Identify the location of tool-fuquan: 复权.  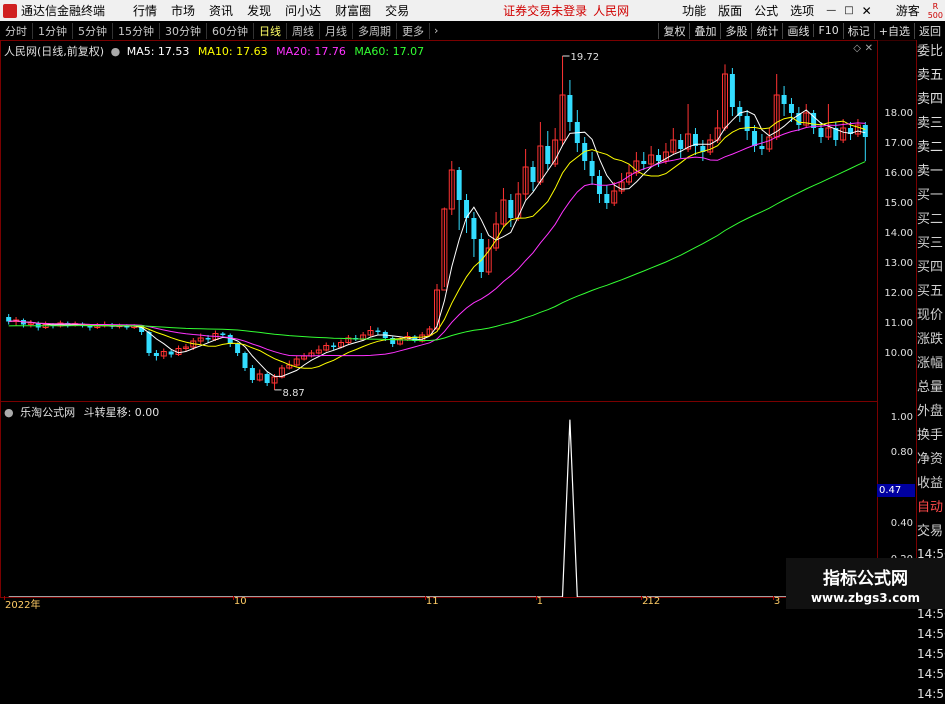
(673, 30).